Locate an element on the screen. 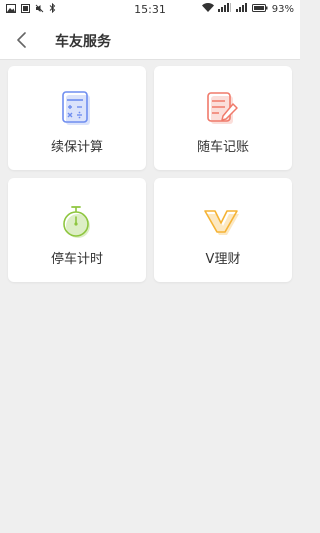 The width and height of the screenshot is (320, 533). status-right-icons: 93% is located at coordinates (247, 9).